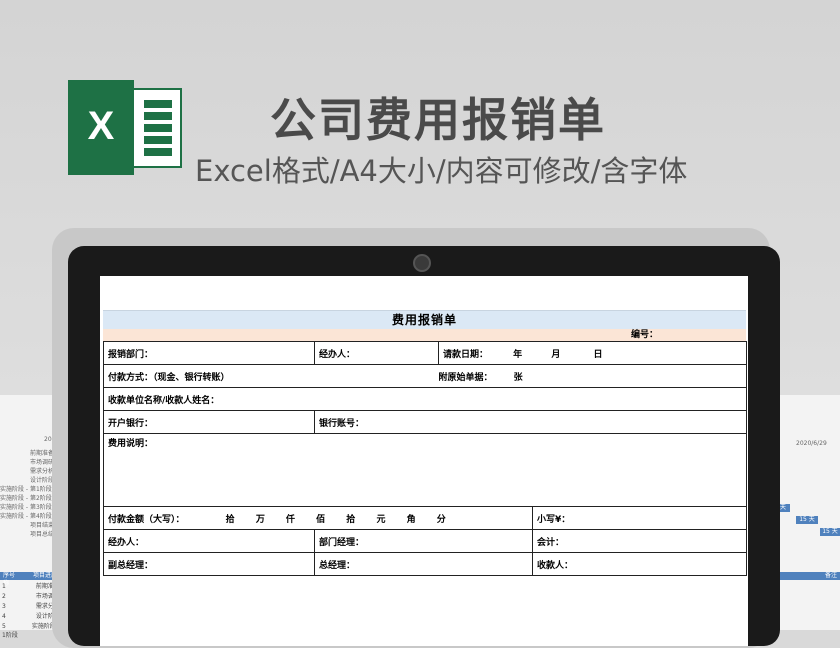  Describe the element at coordinates (592, 353) in the screenshot. I see `request-date-field: 请款日期： 年 月 日` at that location.